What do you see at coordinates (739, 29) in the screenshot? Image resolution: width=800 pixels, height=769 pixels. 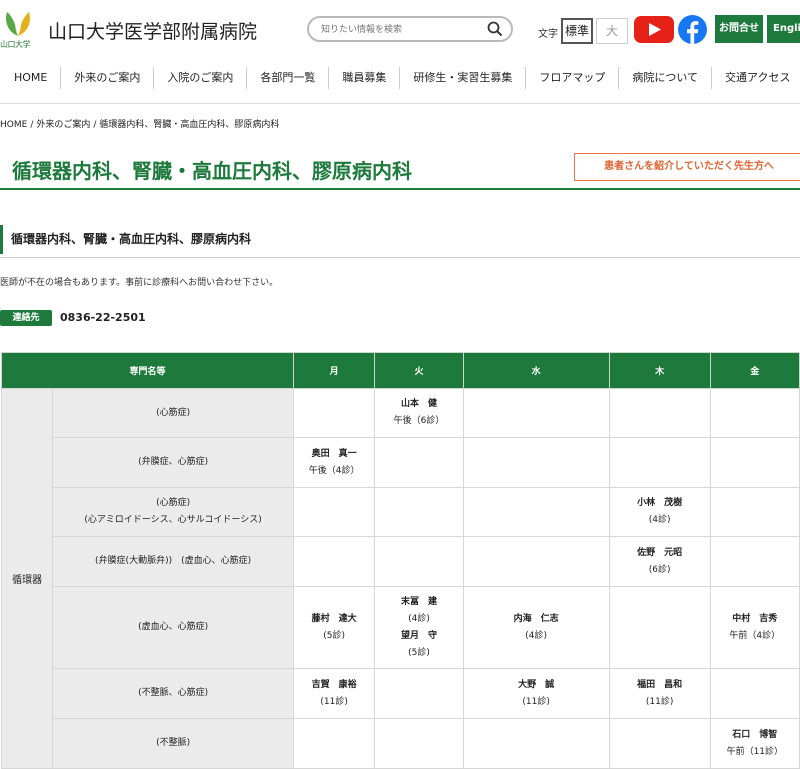 I see `contact-button: お問合せ` at bounding box center [739, 29].